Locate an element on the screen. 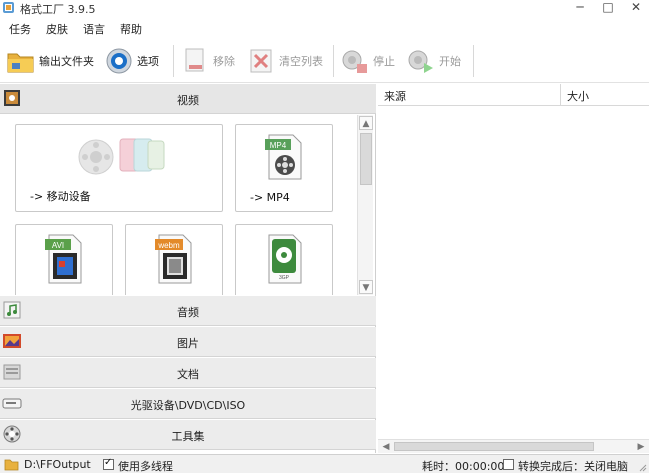  category-tools: 工具集 is located at coordinates (188, 435).